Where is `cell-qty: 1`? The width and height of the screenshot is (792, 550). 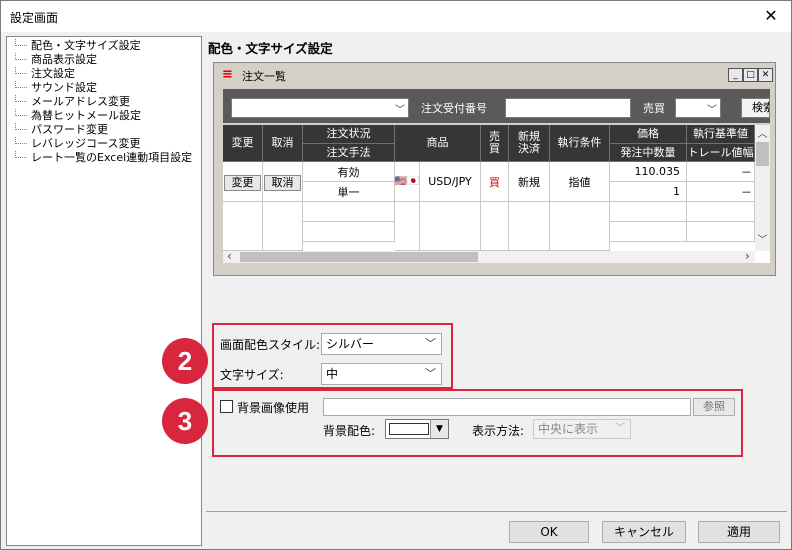
cell-qty: 1 is located at coordinates (648, 192).